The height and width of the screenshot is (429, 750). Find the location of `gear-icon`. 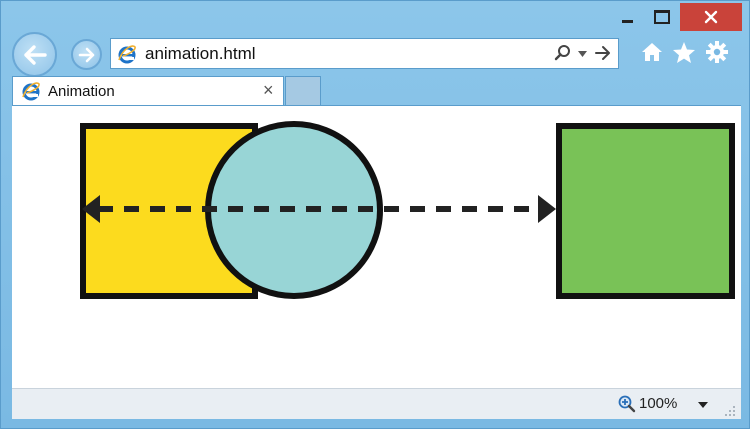

gear-icon is located at coordinates (717, 52).